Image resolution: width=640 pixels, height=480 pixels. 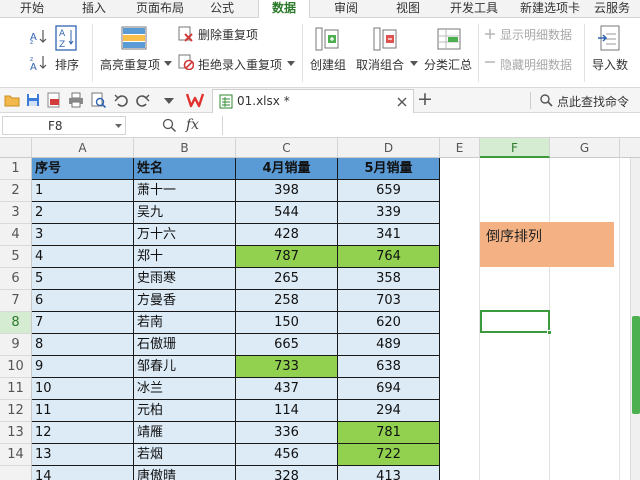 I want to click on cell-name: 邹春儿, so click(x=185, y=367).